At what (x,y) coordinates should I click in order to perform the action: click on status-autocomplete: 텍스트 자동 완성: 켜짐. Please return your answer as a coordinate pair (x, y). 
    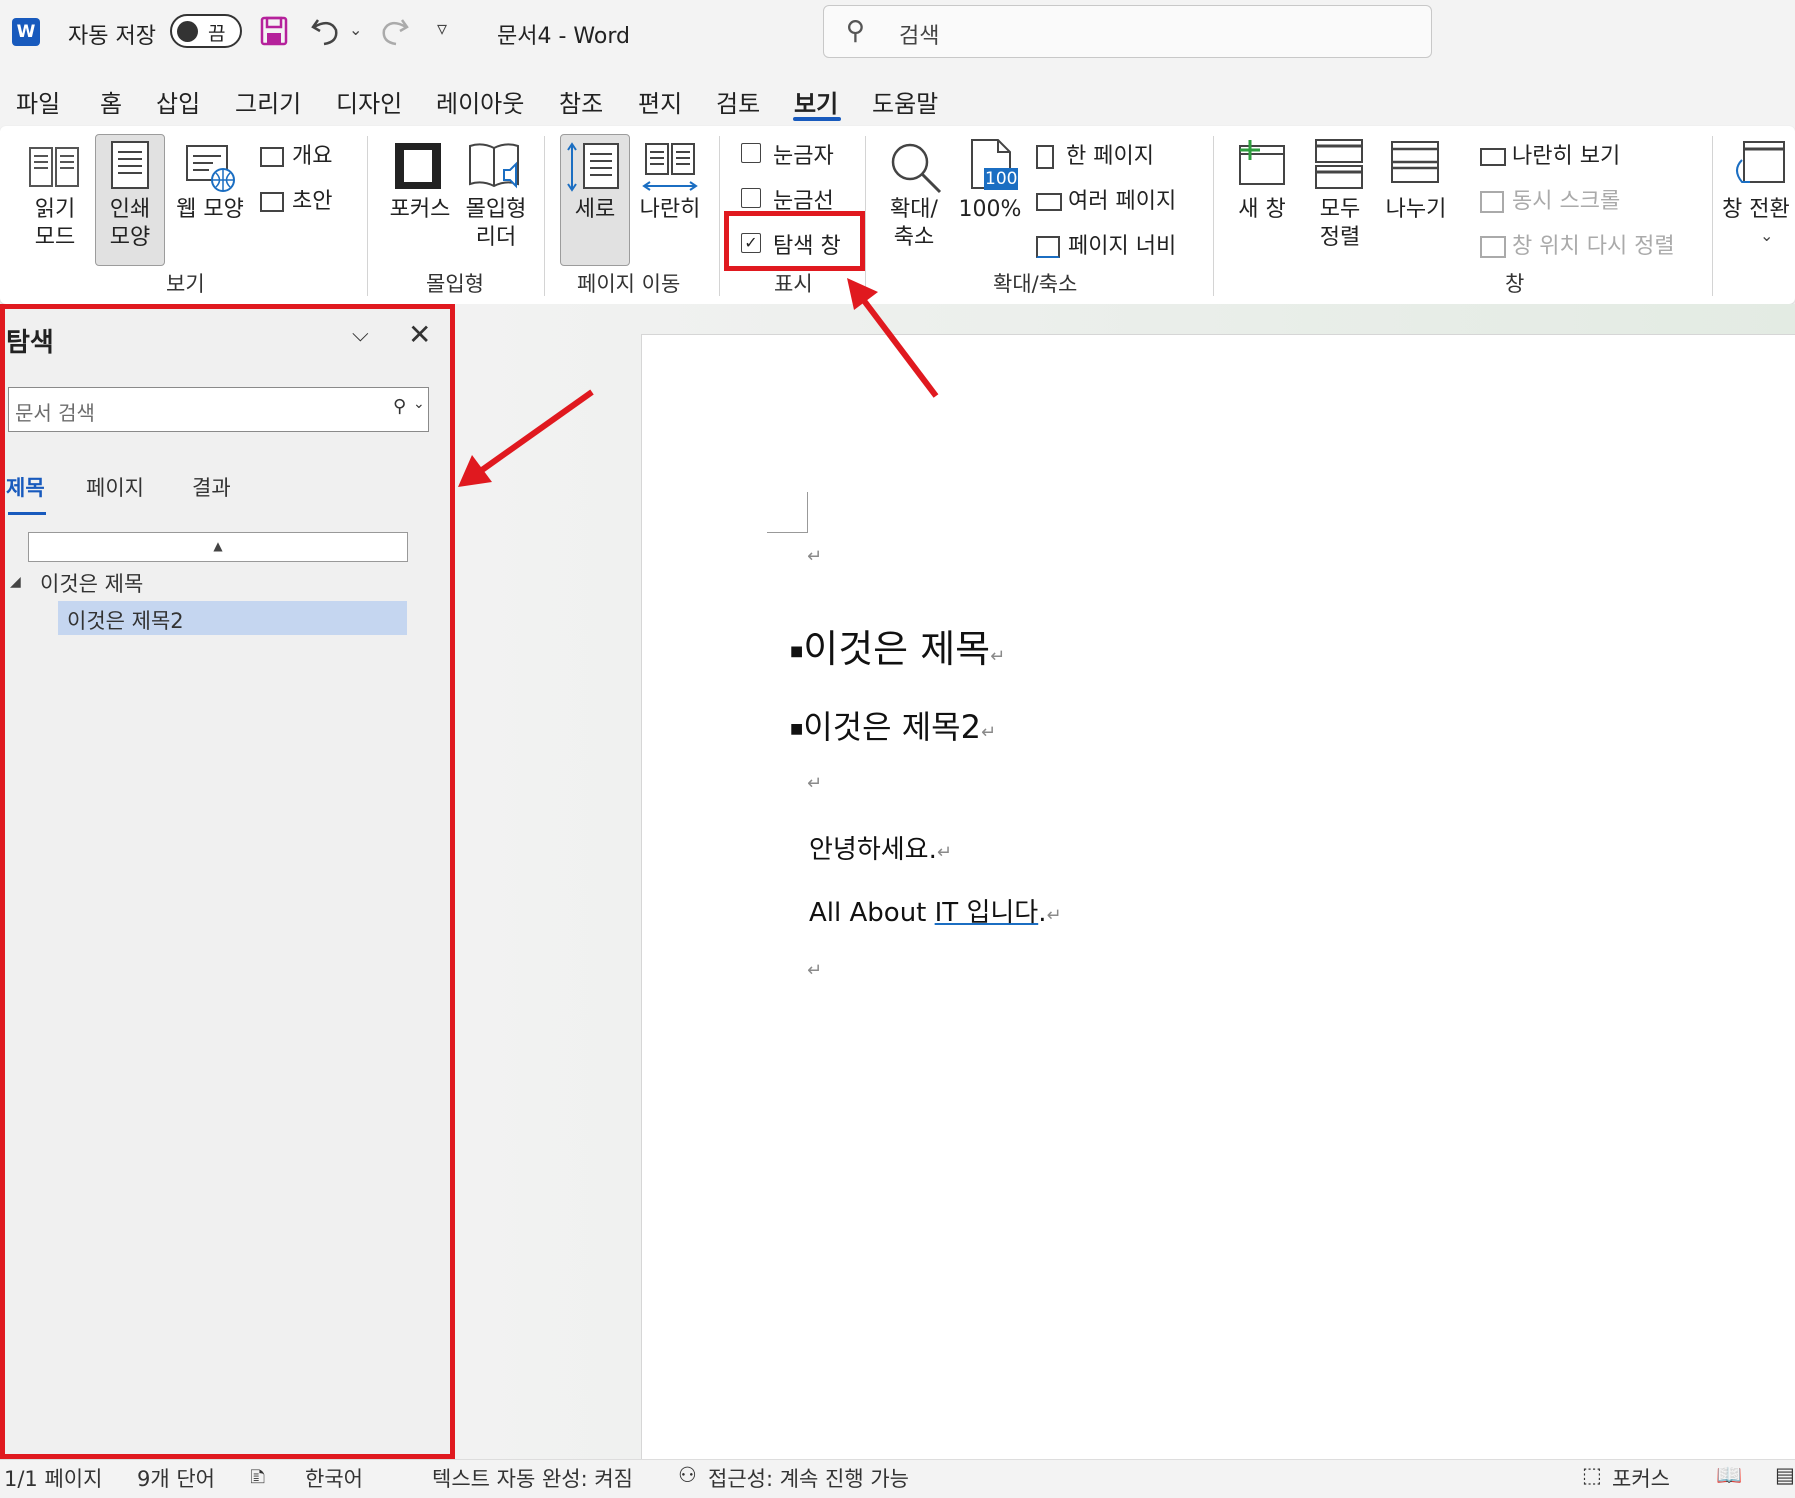
    Looking at the image, I should click on (532, 1478).